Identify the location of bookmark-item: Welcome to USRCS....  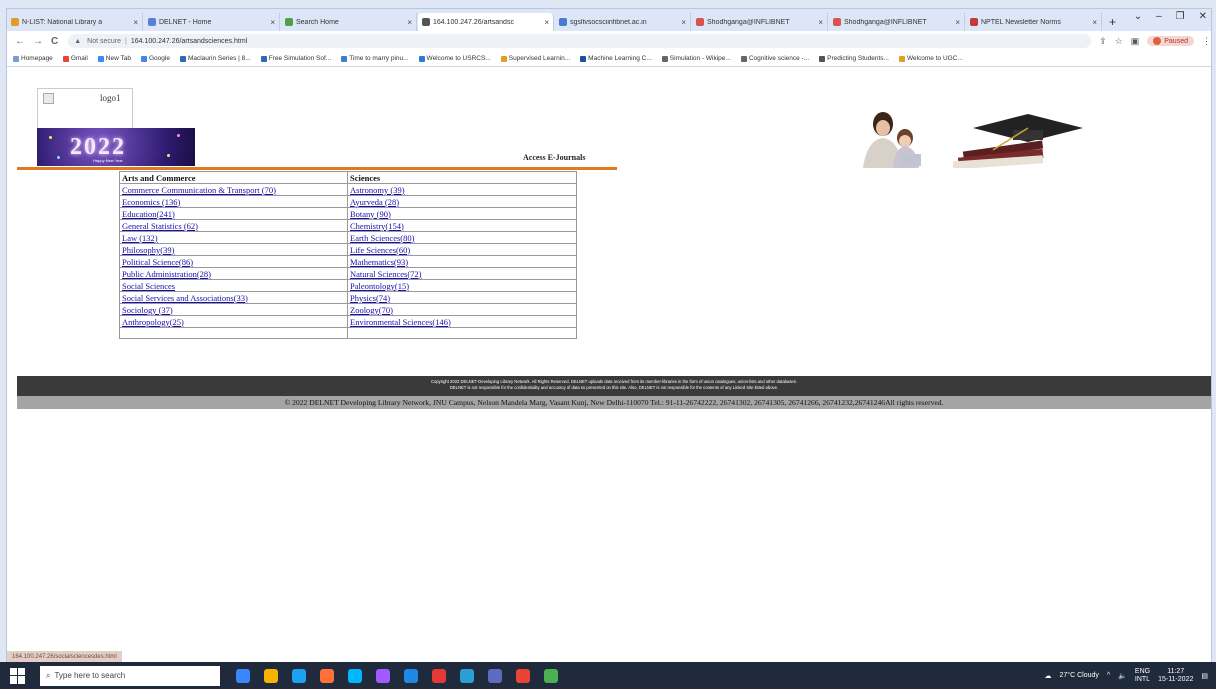
(454, 58).